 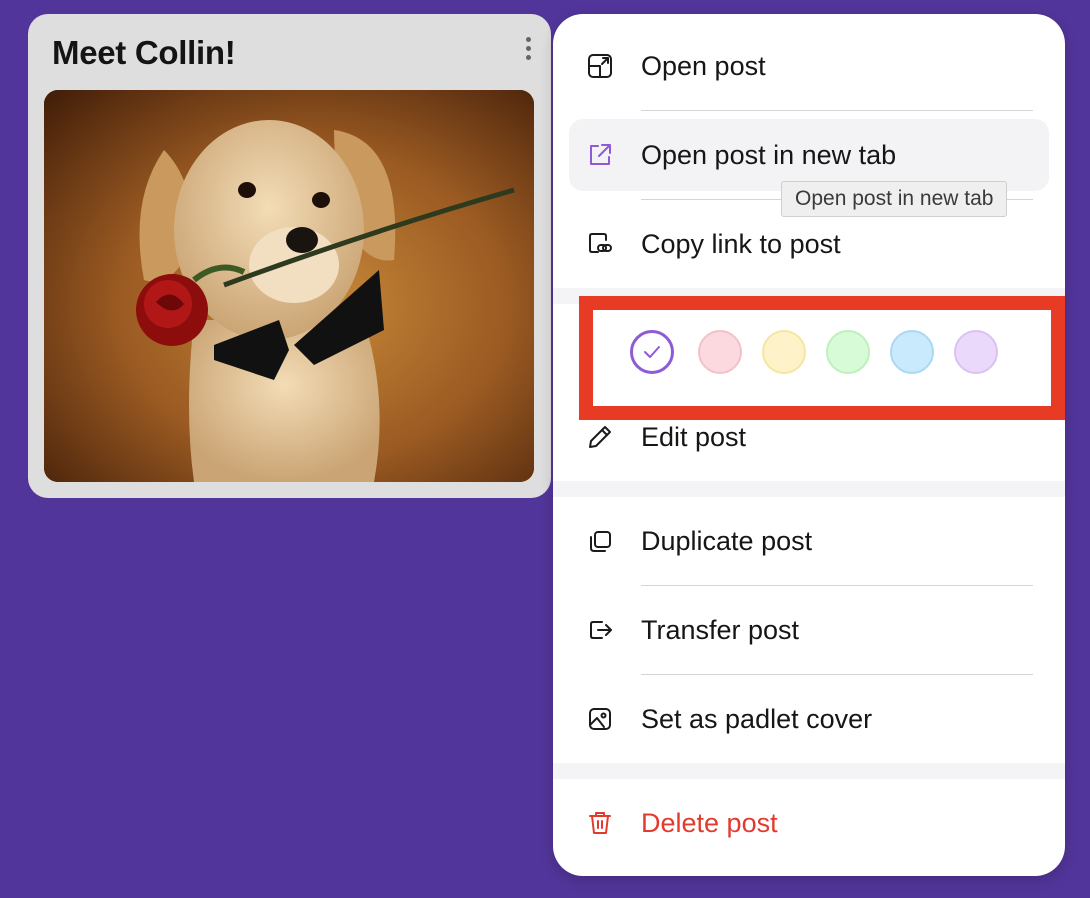 What do you see at coordinates (709, 822) in the screenshot?
I see `delete-post-label: Delete post` at bounding box center [709, 822].